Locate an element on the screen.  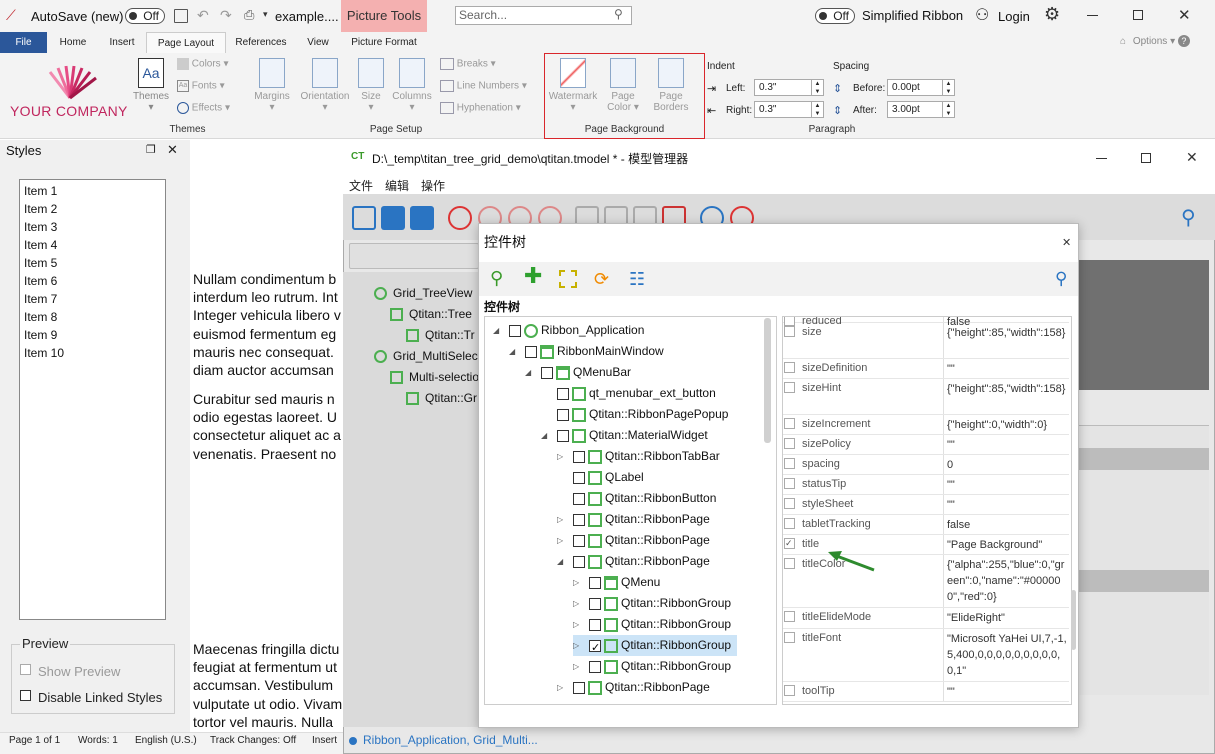
themes-button: Aa Themes ▾ is located at coordinates (151, 85).